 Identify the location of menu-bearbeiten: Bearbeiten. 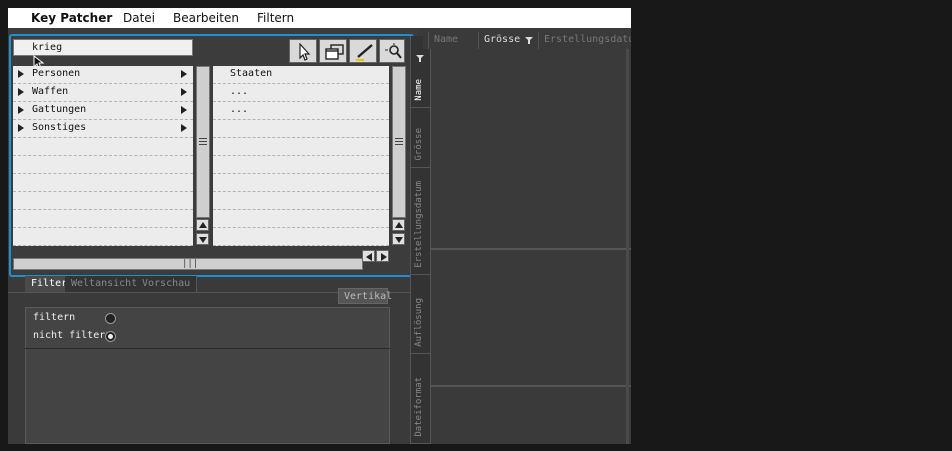
(206, 18).